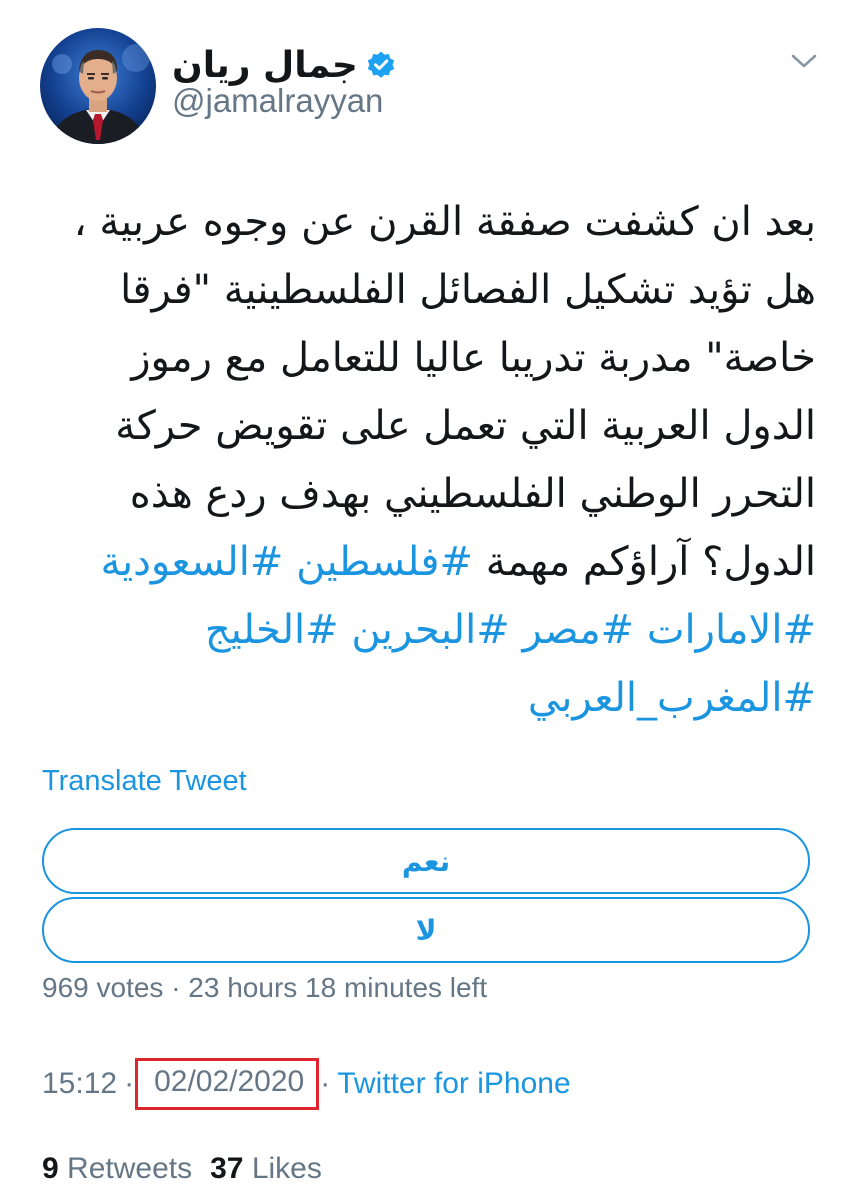  What do you see at coordinates (265, 987) in the screenshot?
I see `poll-status: 969 votes · 23 hours 18 minutes left` at bounding box center [265, 987].